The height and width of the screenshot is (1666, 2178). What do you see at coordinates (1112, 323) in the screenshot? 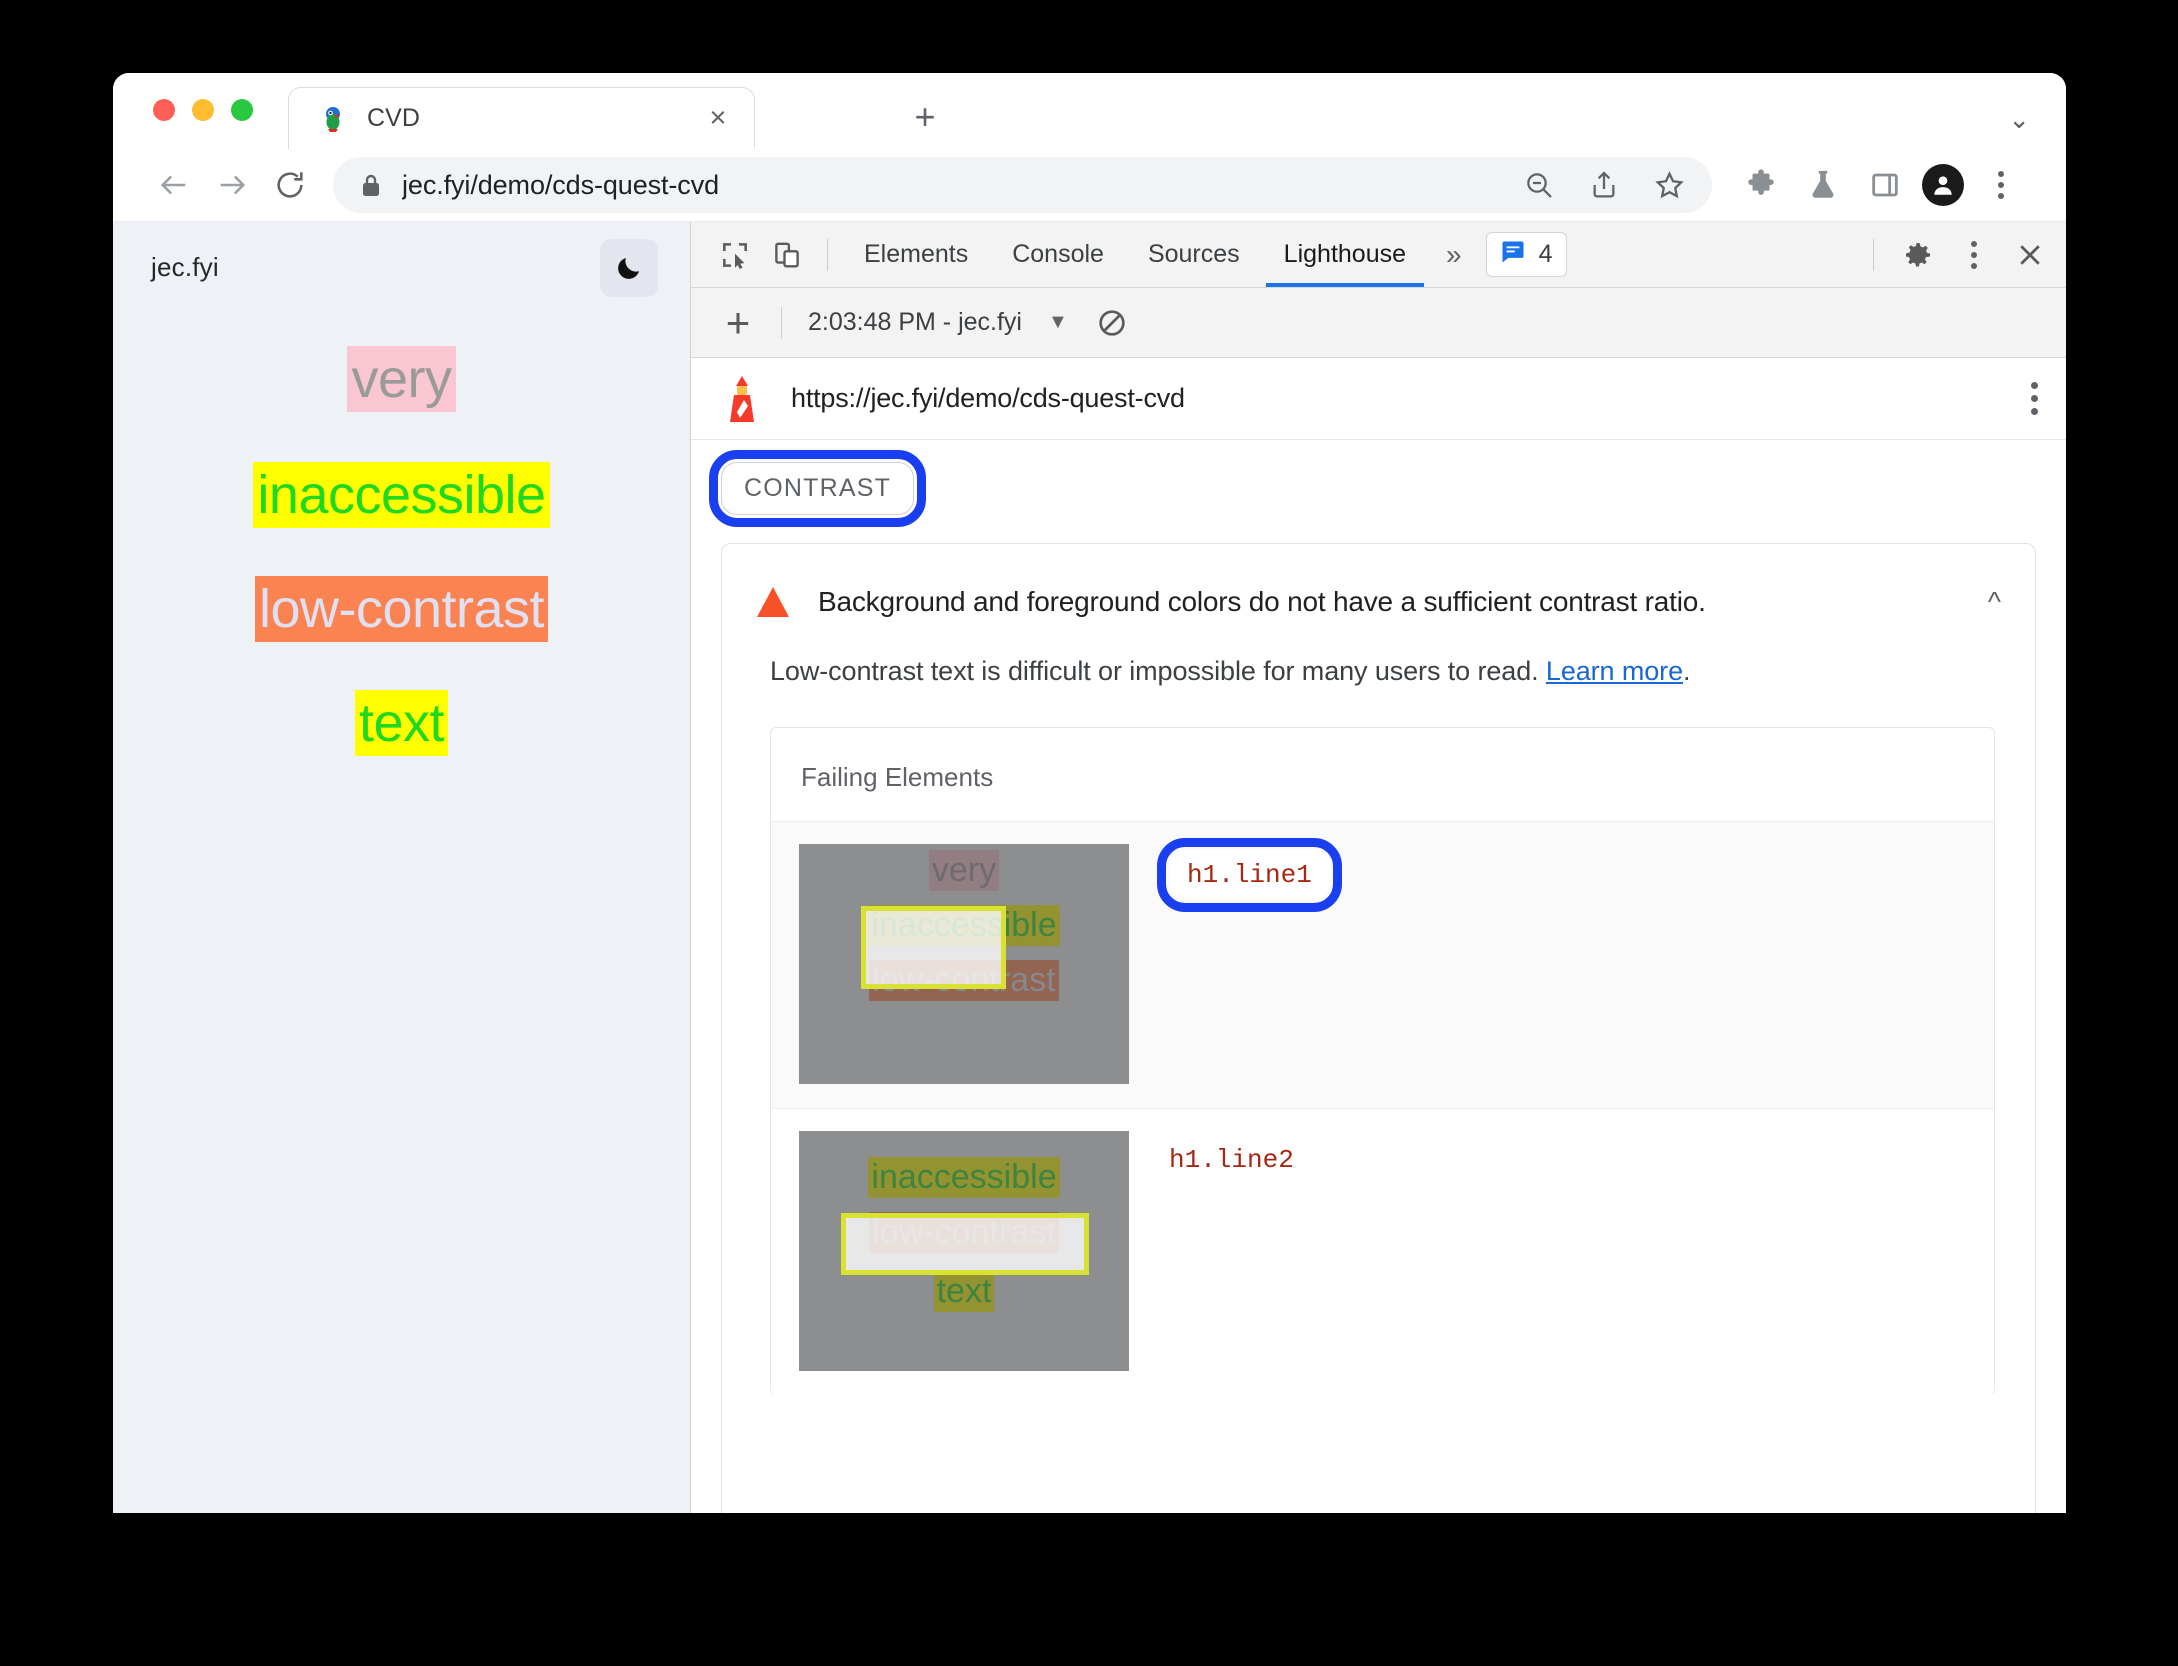
I see `clear-no-entry-icon` at bounding box center [1112, 323].